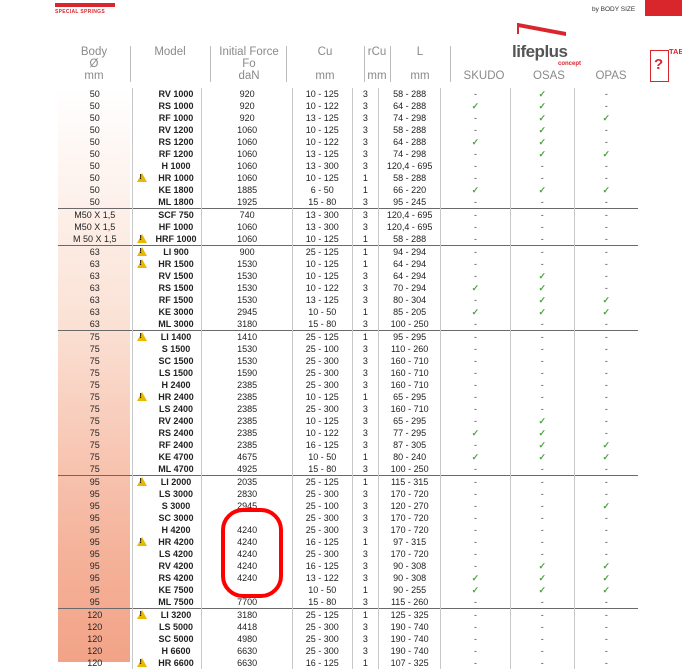 Image resolution: width=682 pixels, height=669 pixels. What do you see at coordinates (377, 64) in the screenshot?
I see `col-header-rcu: rCu mm` at bounding box center [377, 64].